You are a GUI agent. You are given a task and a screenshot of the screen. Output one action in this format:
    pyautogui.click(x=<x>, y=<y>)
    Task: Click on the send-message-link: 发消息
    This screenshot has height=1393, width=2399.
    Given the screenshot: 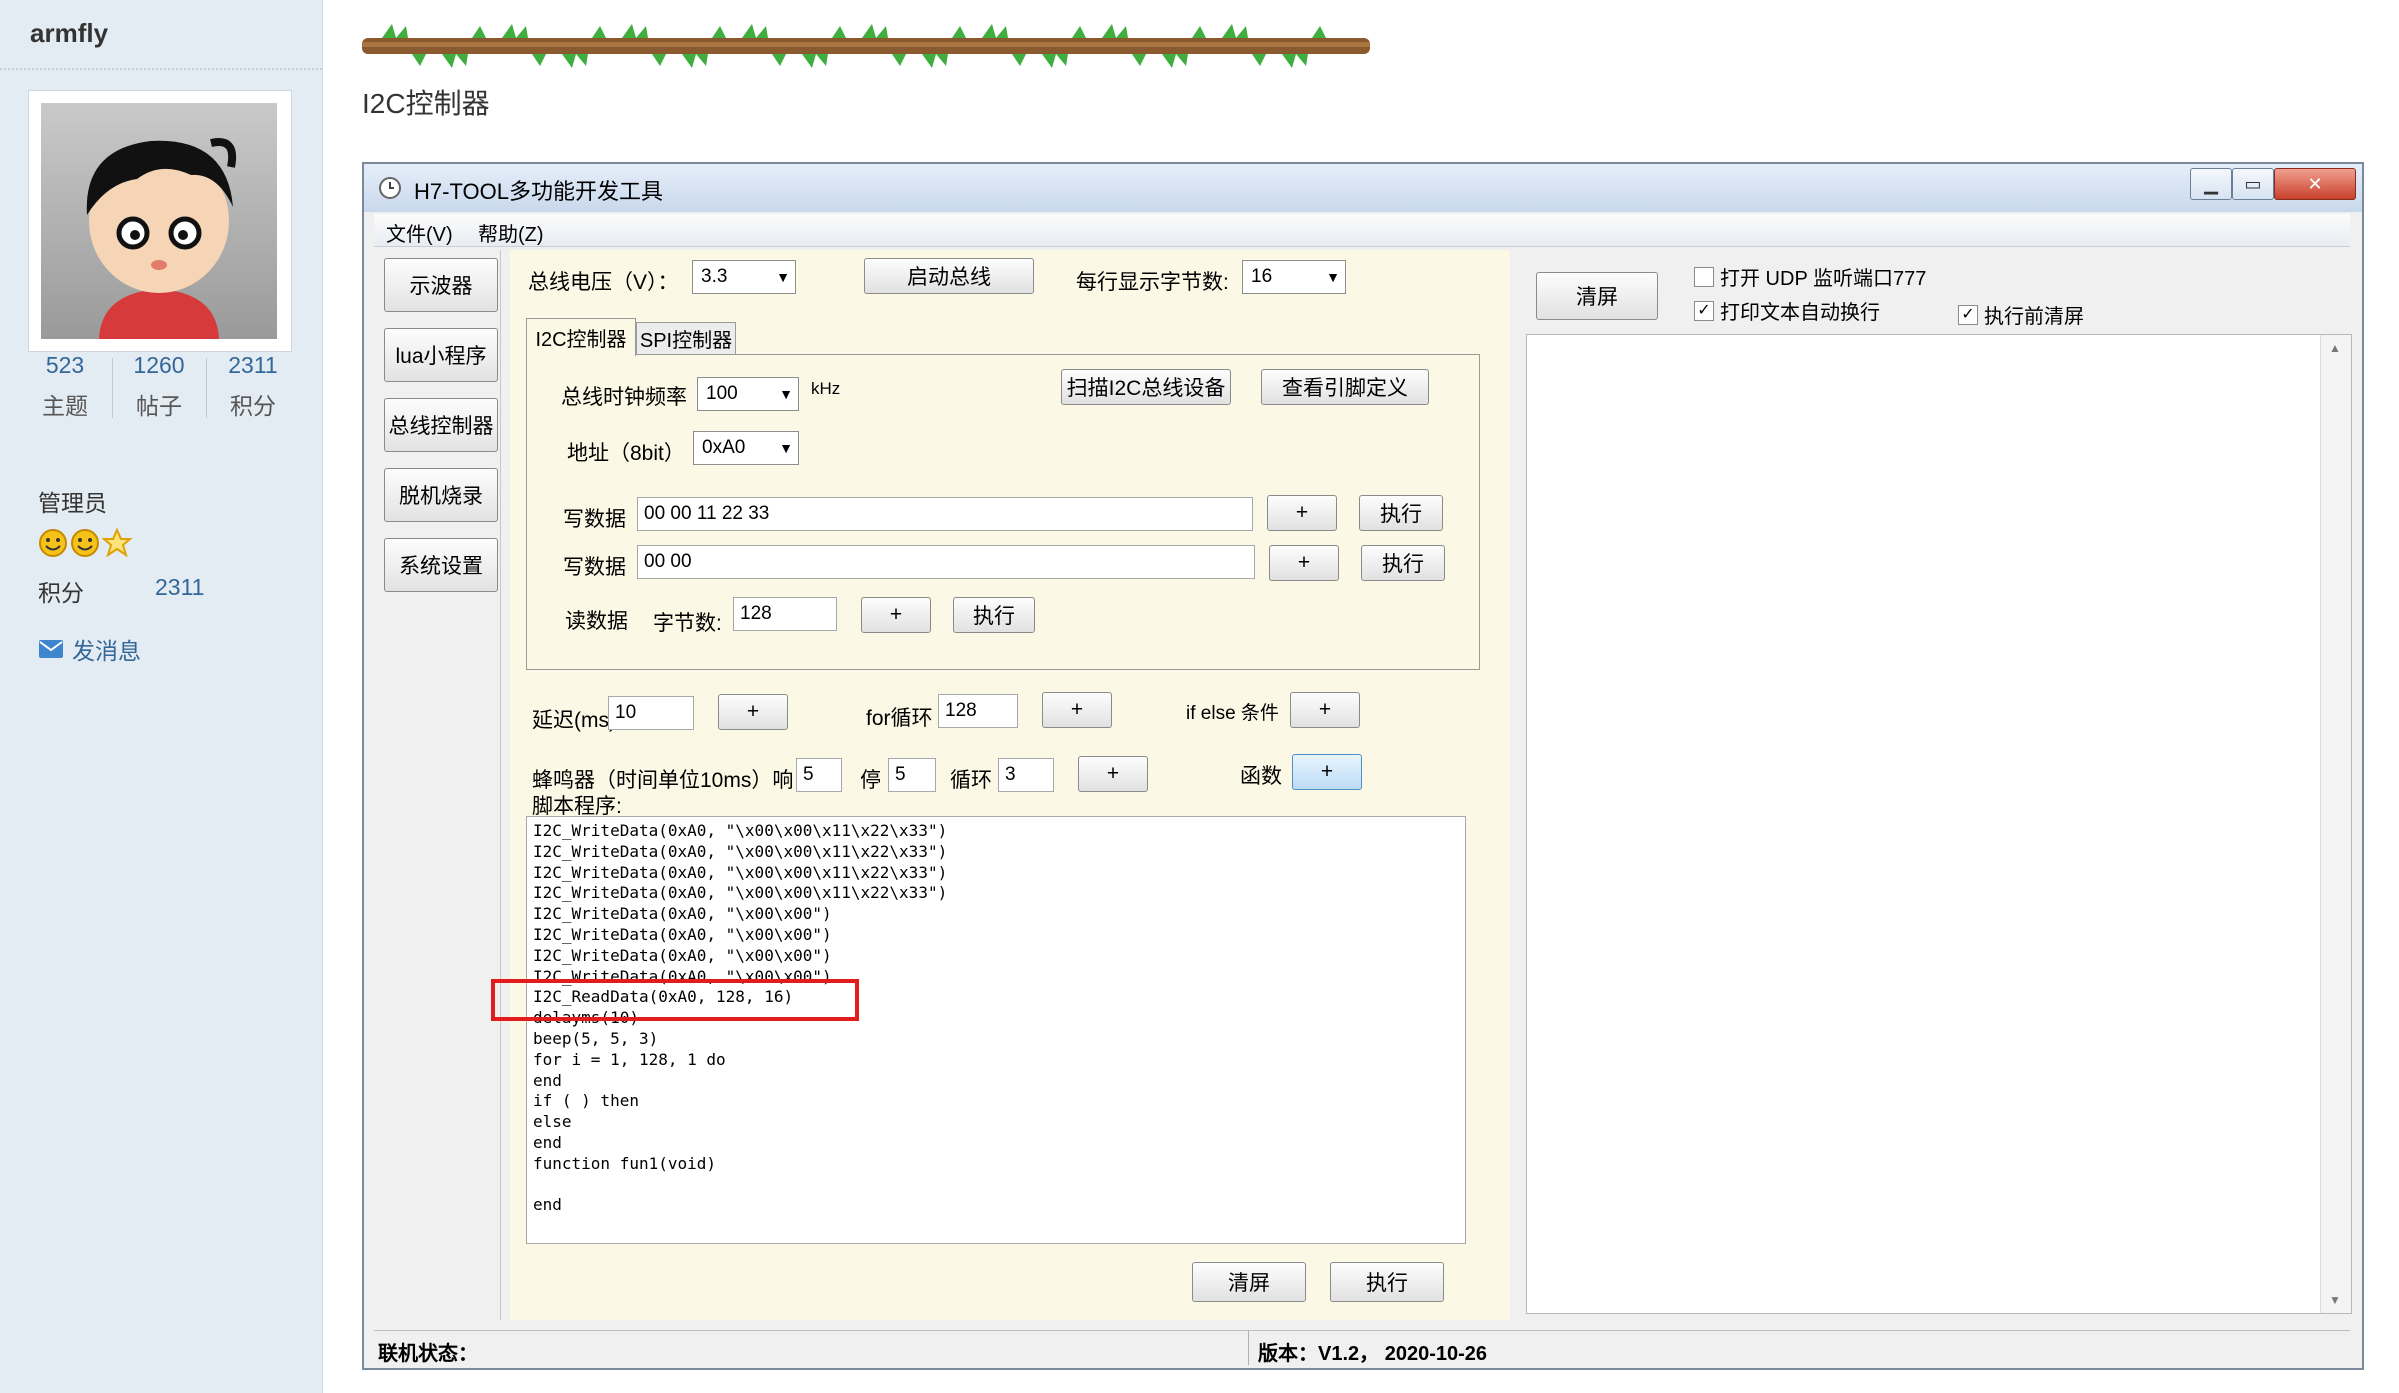 What is the action you would take?
    pyautogui.click(x=89, y=649)
    